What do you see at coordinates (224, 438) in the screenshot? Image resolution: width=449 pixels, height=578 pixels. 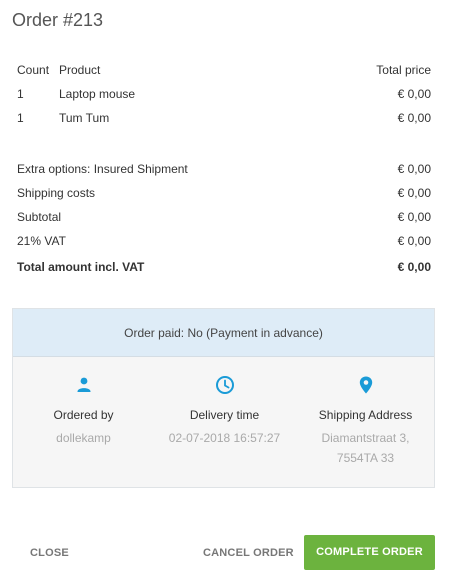 I see `delivery-time-value: 02-07-2018 16:57:27` at bounding box center [224, 438].